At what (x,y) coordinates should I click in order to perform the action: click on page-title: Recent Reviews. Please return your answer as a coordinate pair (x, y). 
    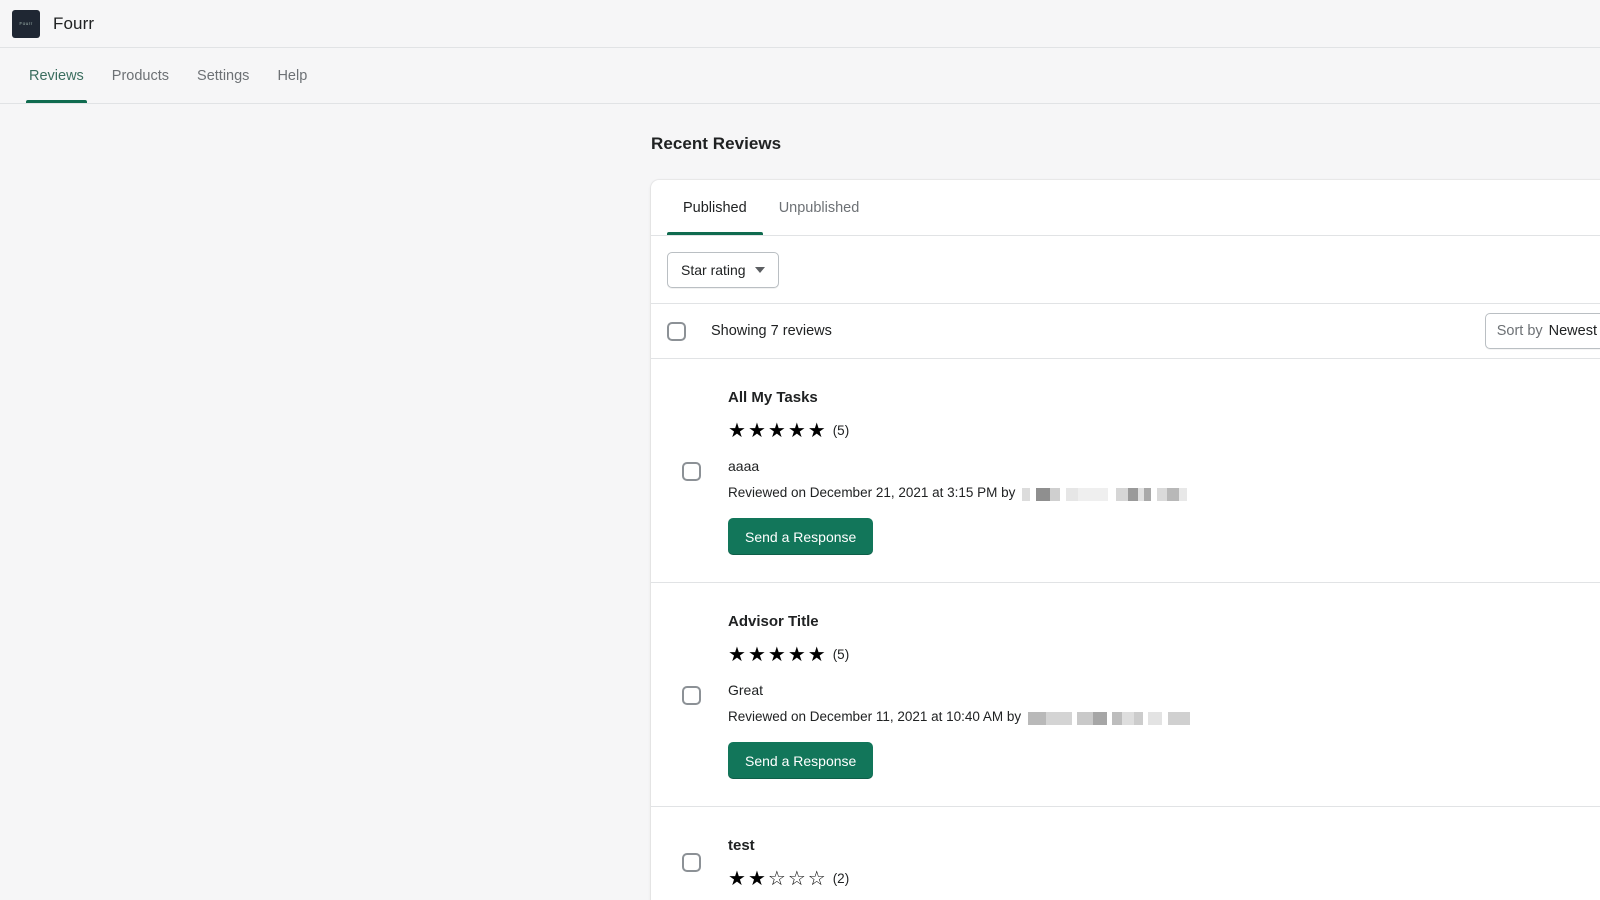
    Looking at the image, I should click on (716, 143).